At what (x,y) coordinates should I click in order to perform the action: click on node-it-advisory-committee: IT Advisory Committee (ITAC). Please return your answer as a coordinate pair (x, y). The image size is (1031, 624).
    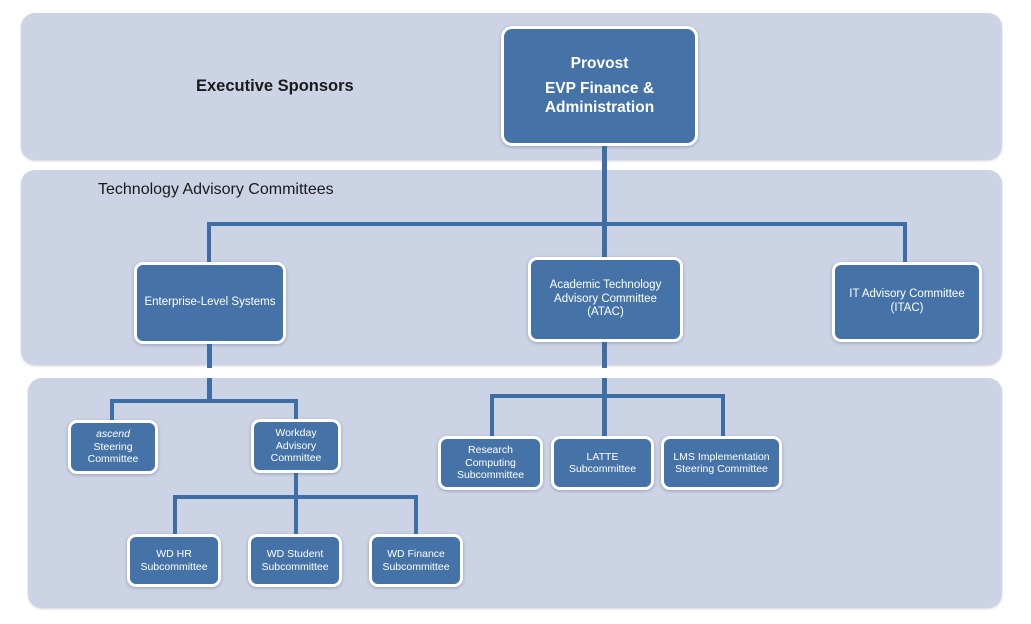
    Looking at the image, I should click on (907, 302).